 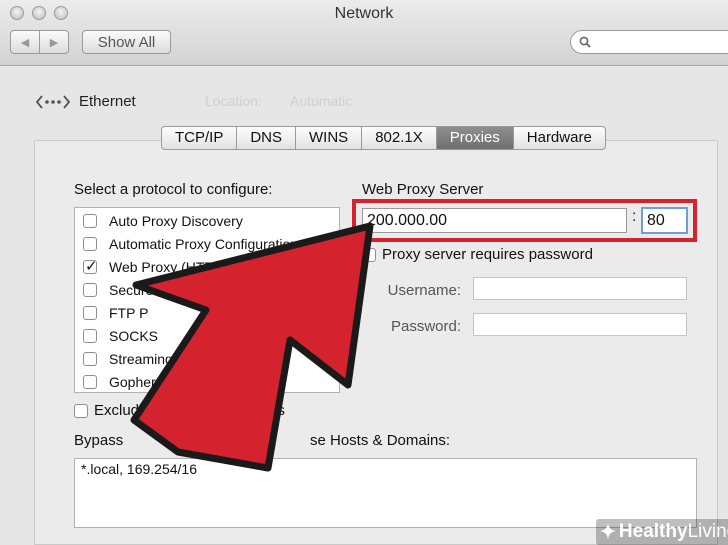 What do you see at coordinates (200, 138) in the screenshot?
I see `tab-tcpip: TCP/IP` at bounding box center [200, 138].